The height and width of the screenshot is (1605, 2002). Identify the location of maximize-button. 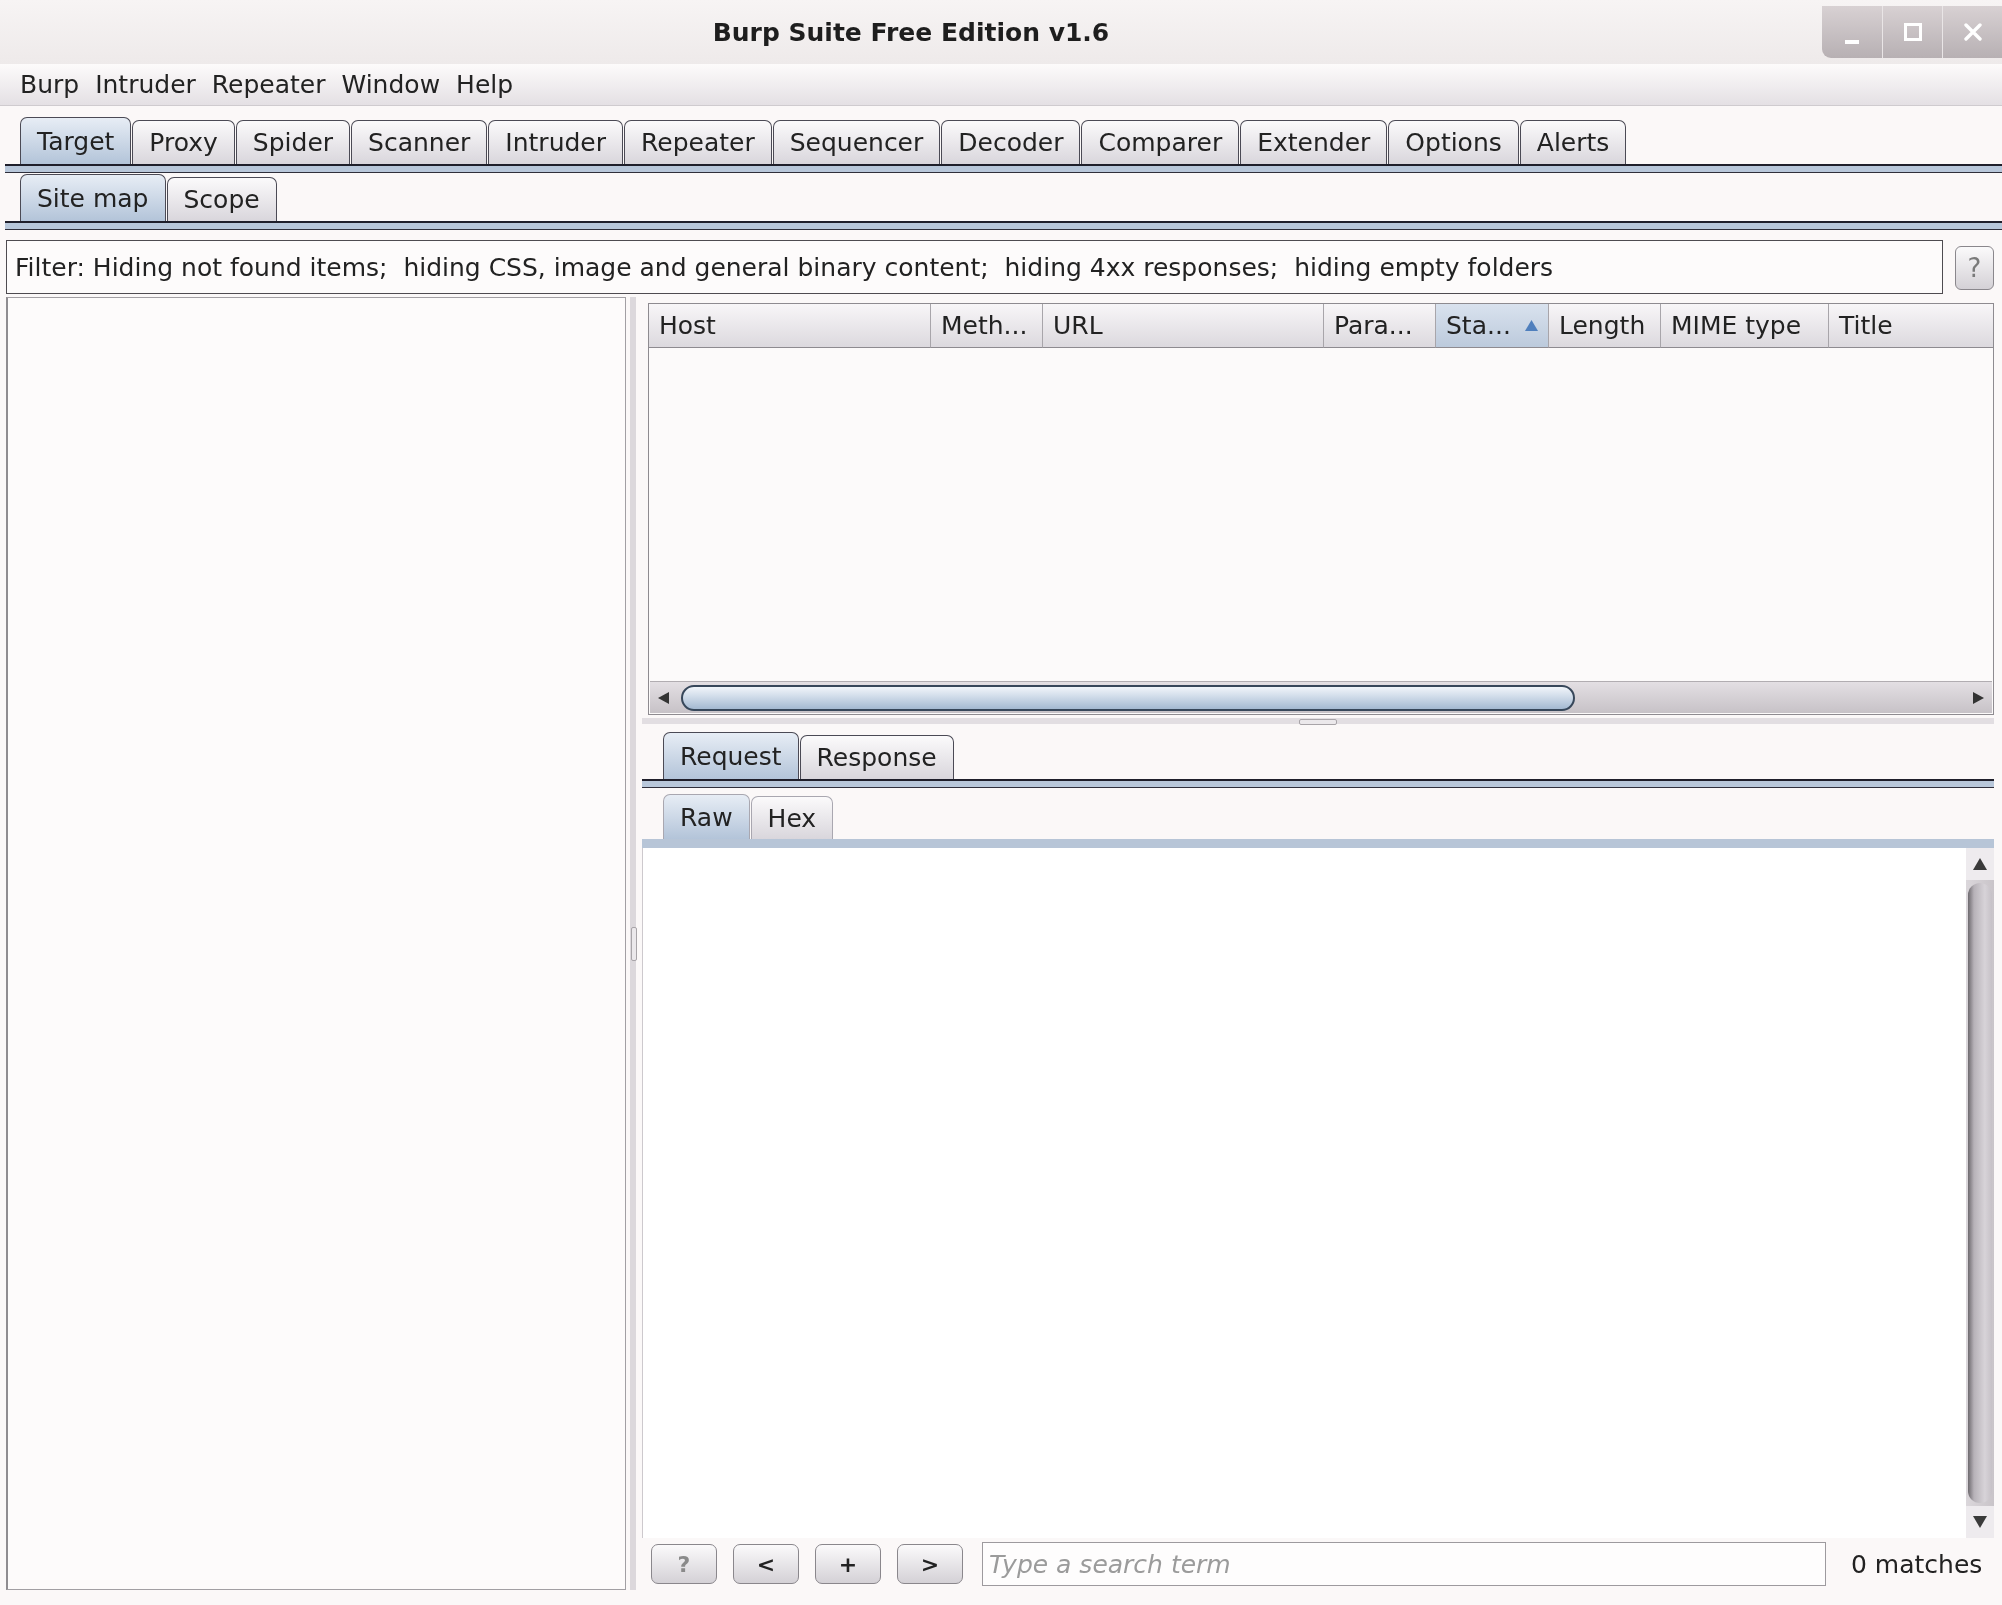
(1912, 32).